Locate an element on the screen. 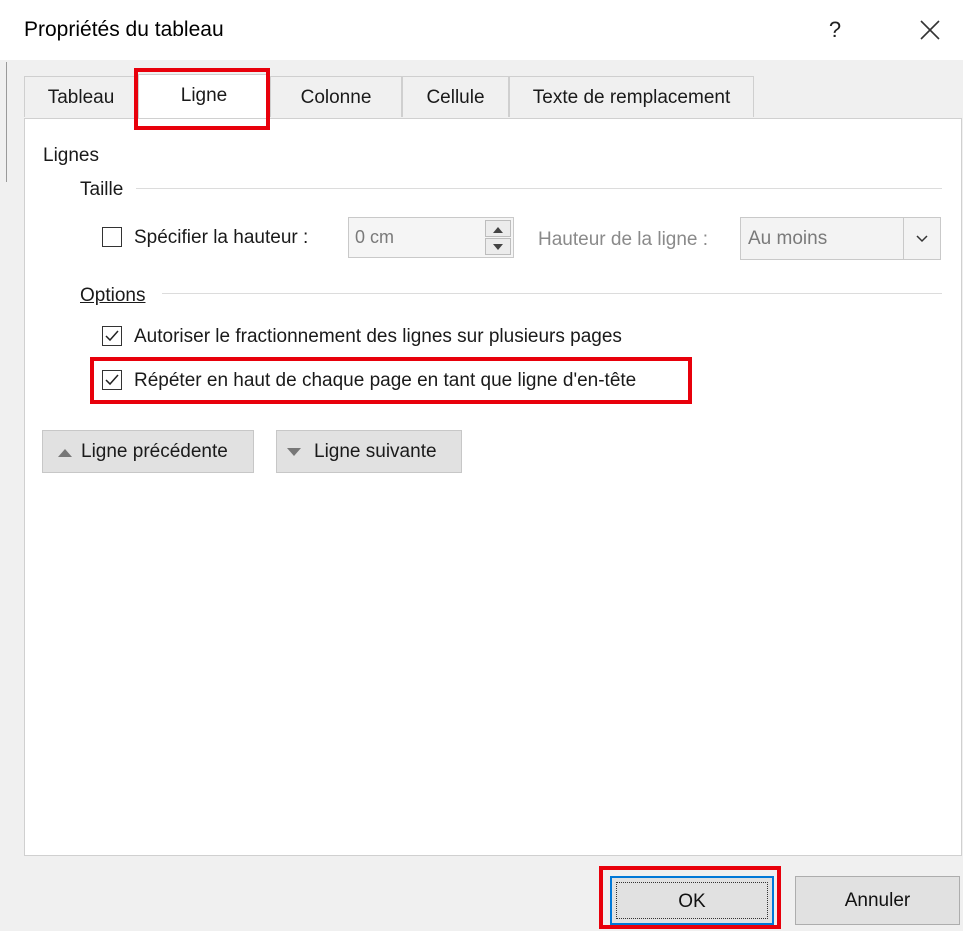 The height and width of the screenshot is (931, 963). ok-button: OK is located at coordinates (692, 900).